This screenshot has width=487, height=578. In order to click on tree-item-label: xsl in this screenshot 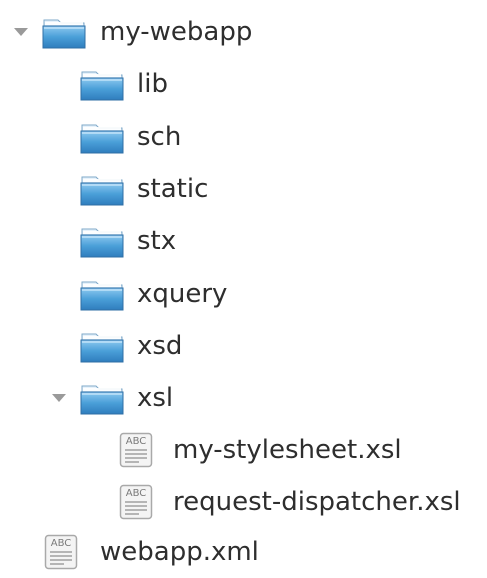, I will do `click(155, 398)`.